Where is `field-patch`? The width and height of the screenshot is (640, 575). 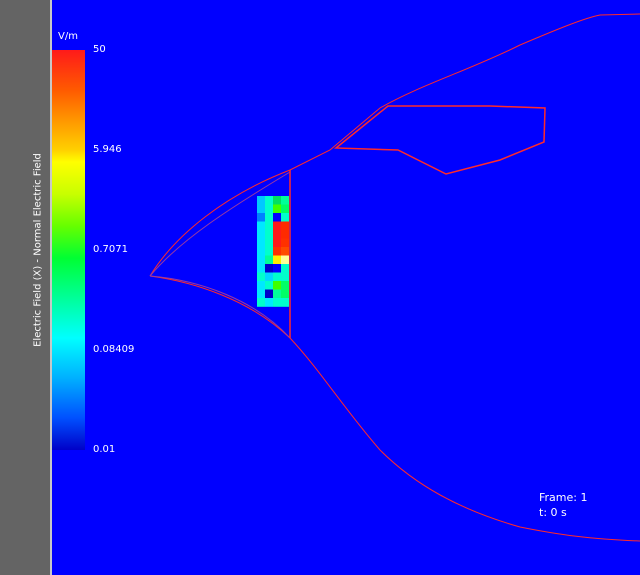
field-patch is located at coordinates (273, 251).